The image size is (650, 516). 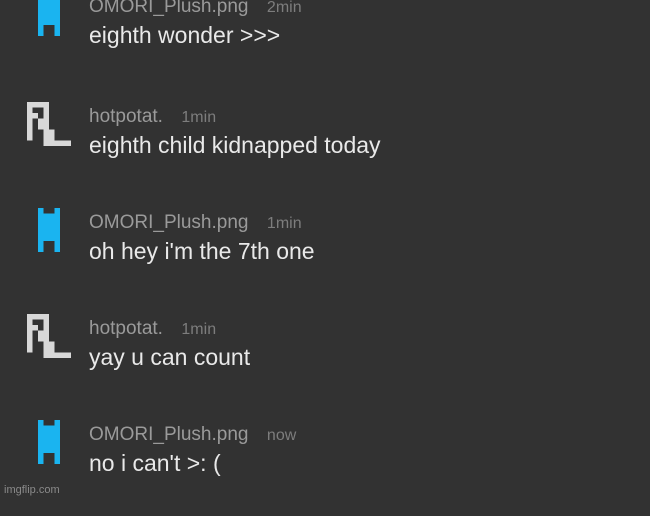 What do you see at coordinates (170, 357) in the screenshot?
I see `message-text: yay u can count` at bounding box center [170, 357].